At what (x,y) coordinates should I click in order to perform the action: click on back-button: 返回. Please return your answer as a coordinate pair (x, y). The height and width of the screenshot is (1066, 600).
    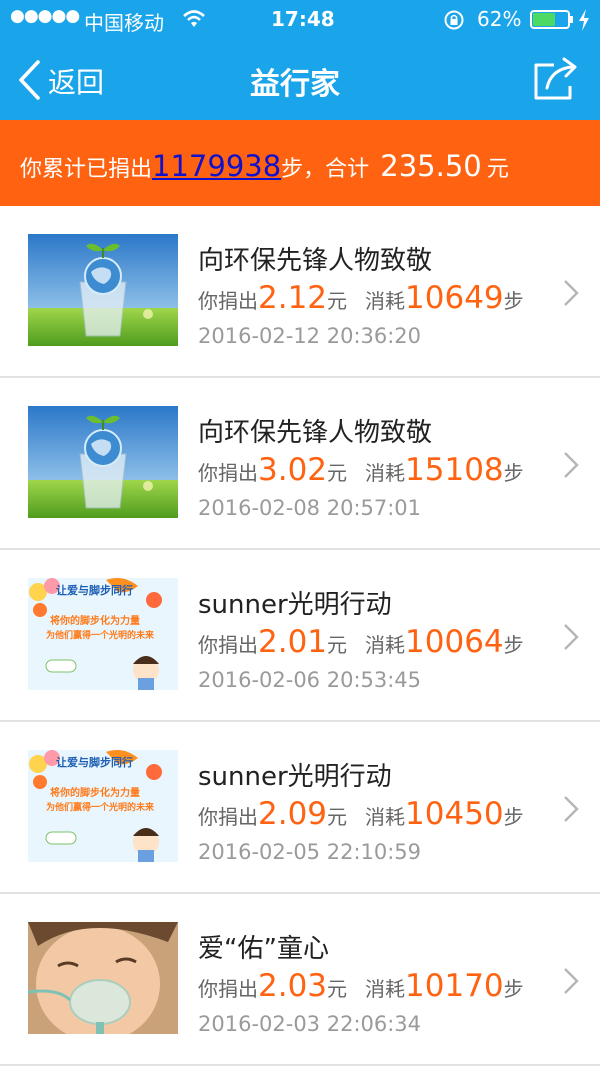
    Looking at the image, I should click on (67, 80).